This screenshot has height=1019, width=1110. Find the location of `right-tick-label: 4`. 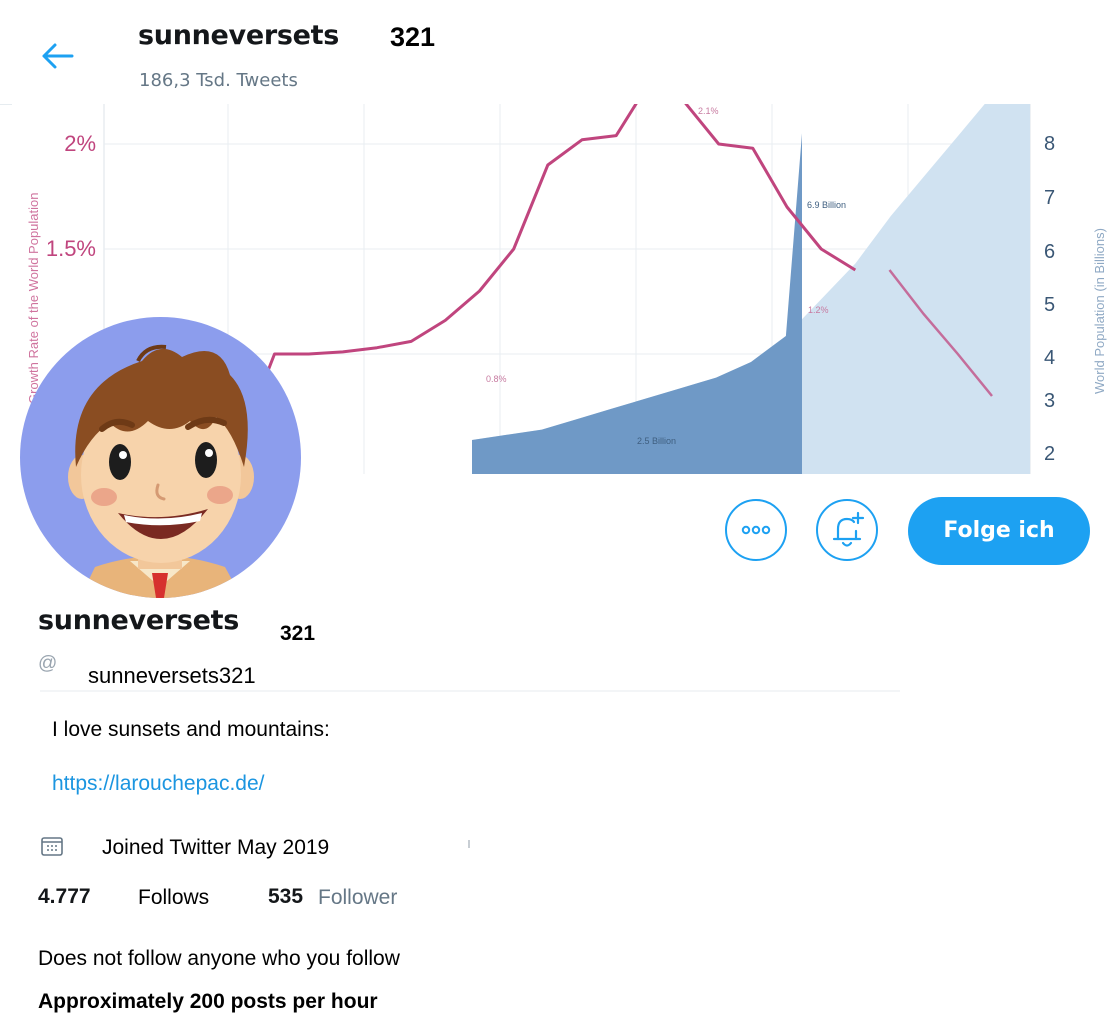

right-tick-label: 4 is located at coordinates (1049, 358).